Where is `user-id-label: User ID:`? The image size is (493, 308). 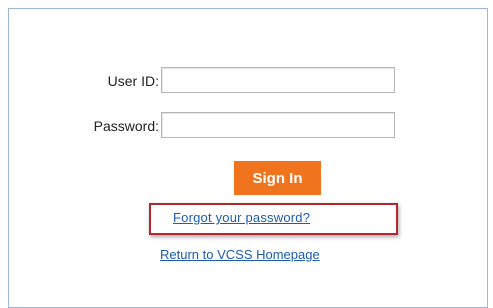
user-id-label: User ID: is located at coordinates (133, 81).